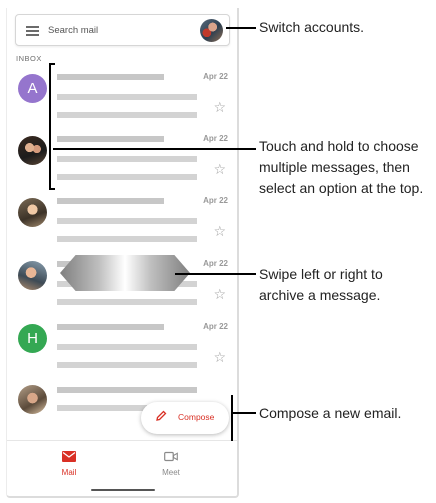  What do you see at coordinates (312, 27) in the screenshot?
I see `callout-switch-accounts: Switch accounts.` at bounding box center [312, 27].